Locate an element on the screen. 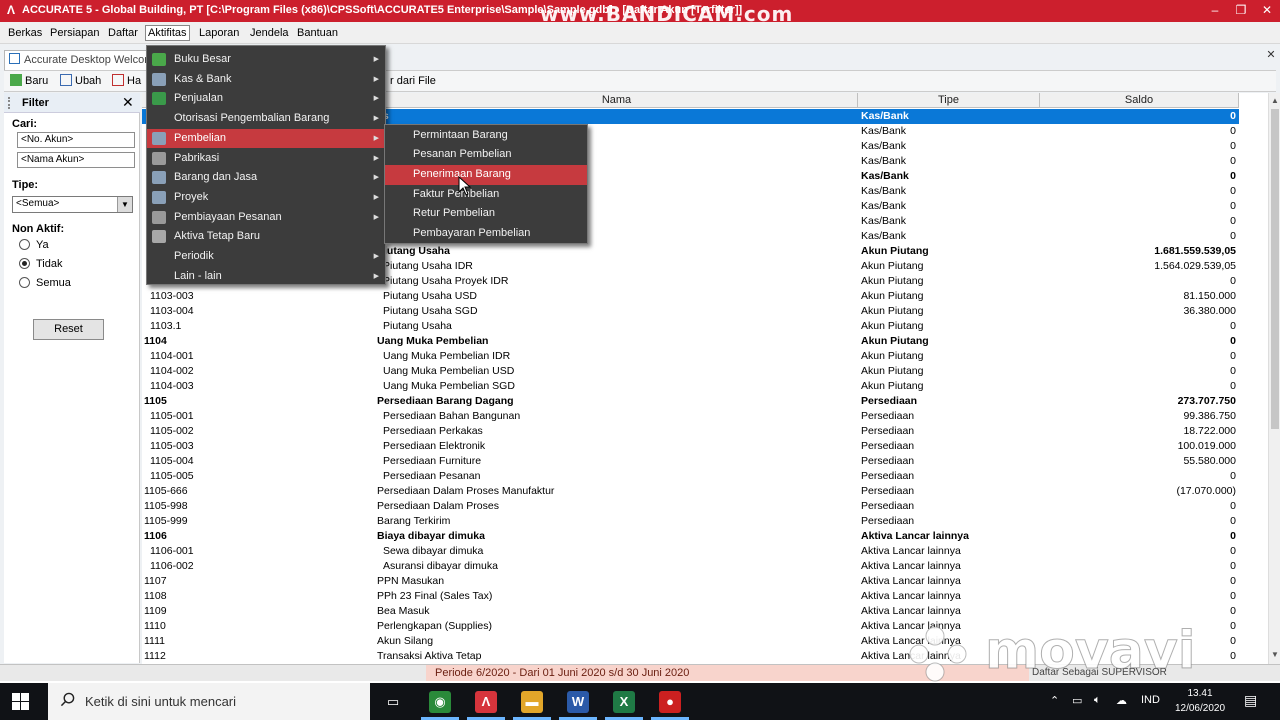 This screenshot has height=720, width=1280. taskbar-app-recorder: ● is located at coordinates (670, 701).